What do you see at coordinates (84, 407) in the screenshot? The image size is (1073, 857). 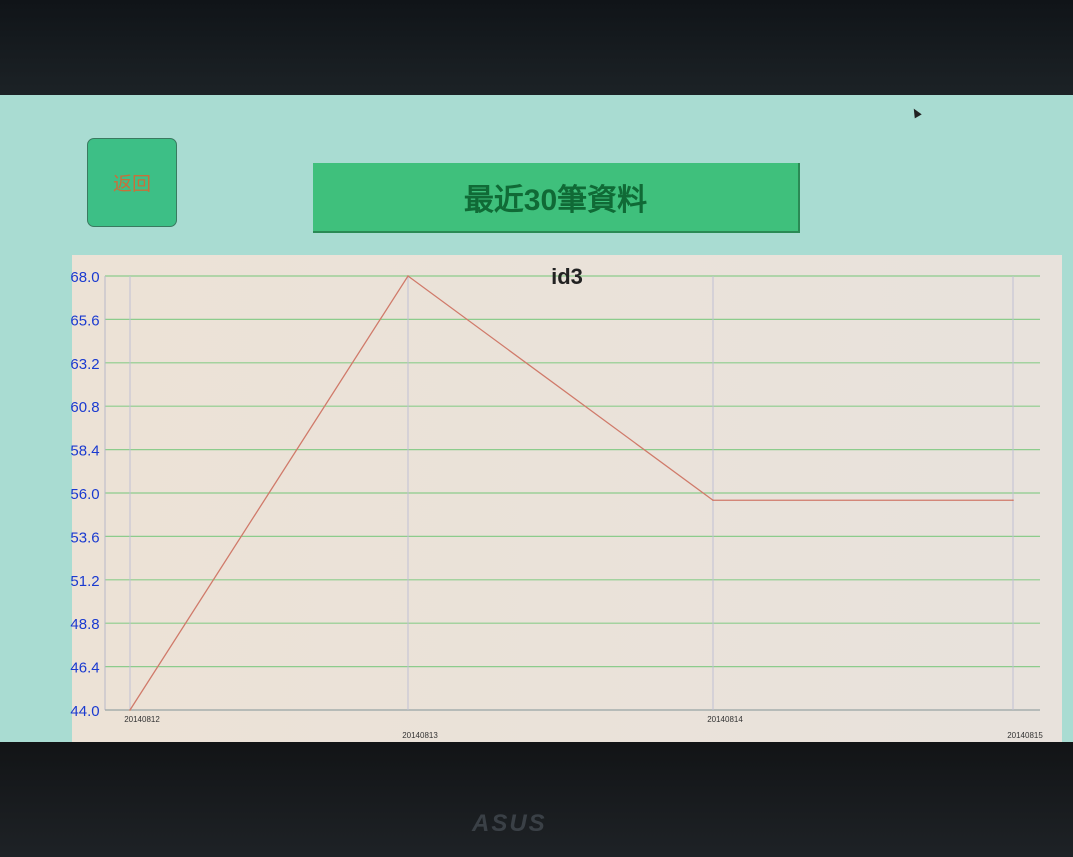 I see `y-tick-label: 60.8` at bounding box center [84, 407].